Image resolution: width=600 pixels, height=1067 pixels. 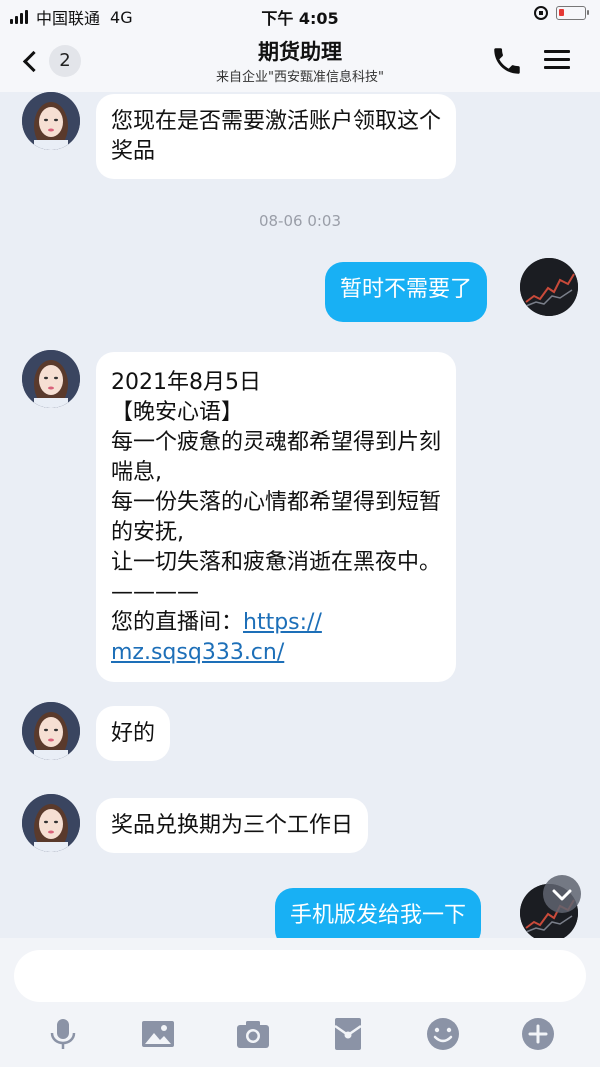 I want to click on message-text: 每一个疲惫的灵魂都希望得到片刻, so click(x=276, y=442).